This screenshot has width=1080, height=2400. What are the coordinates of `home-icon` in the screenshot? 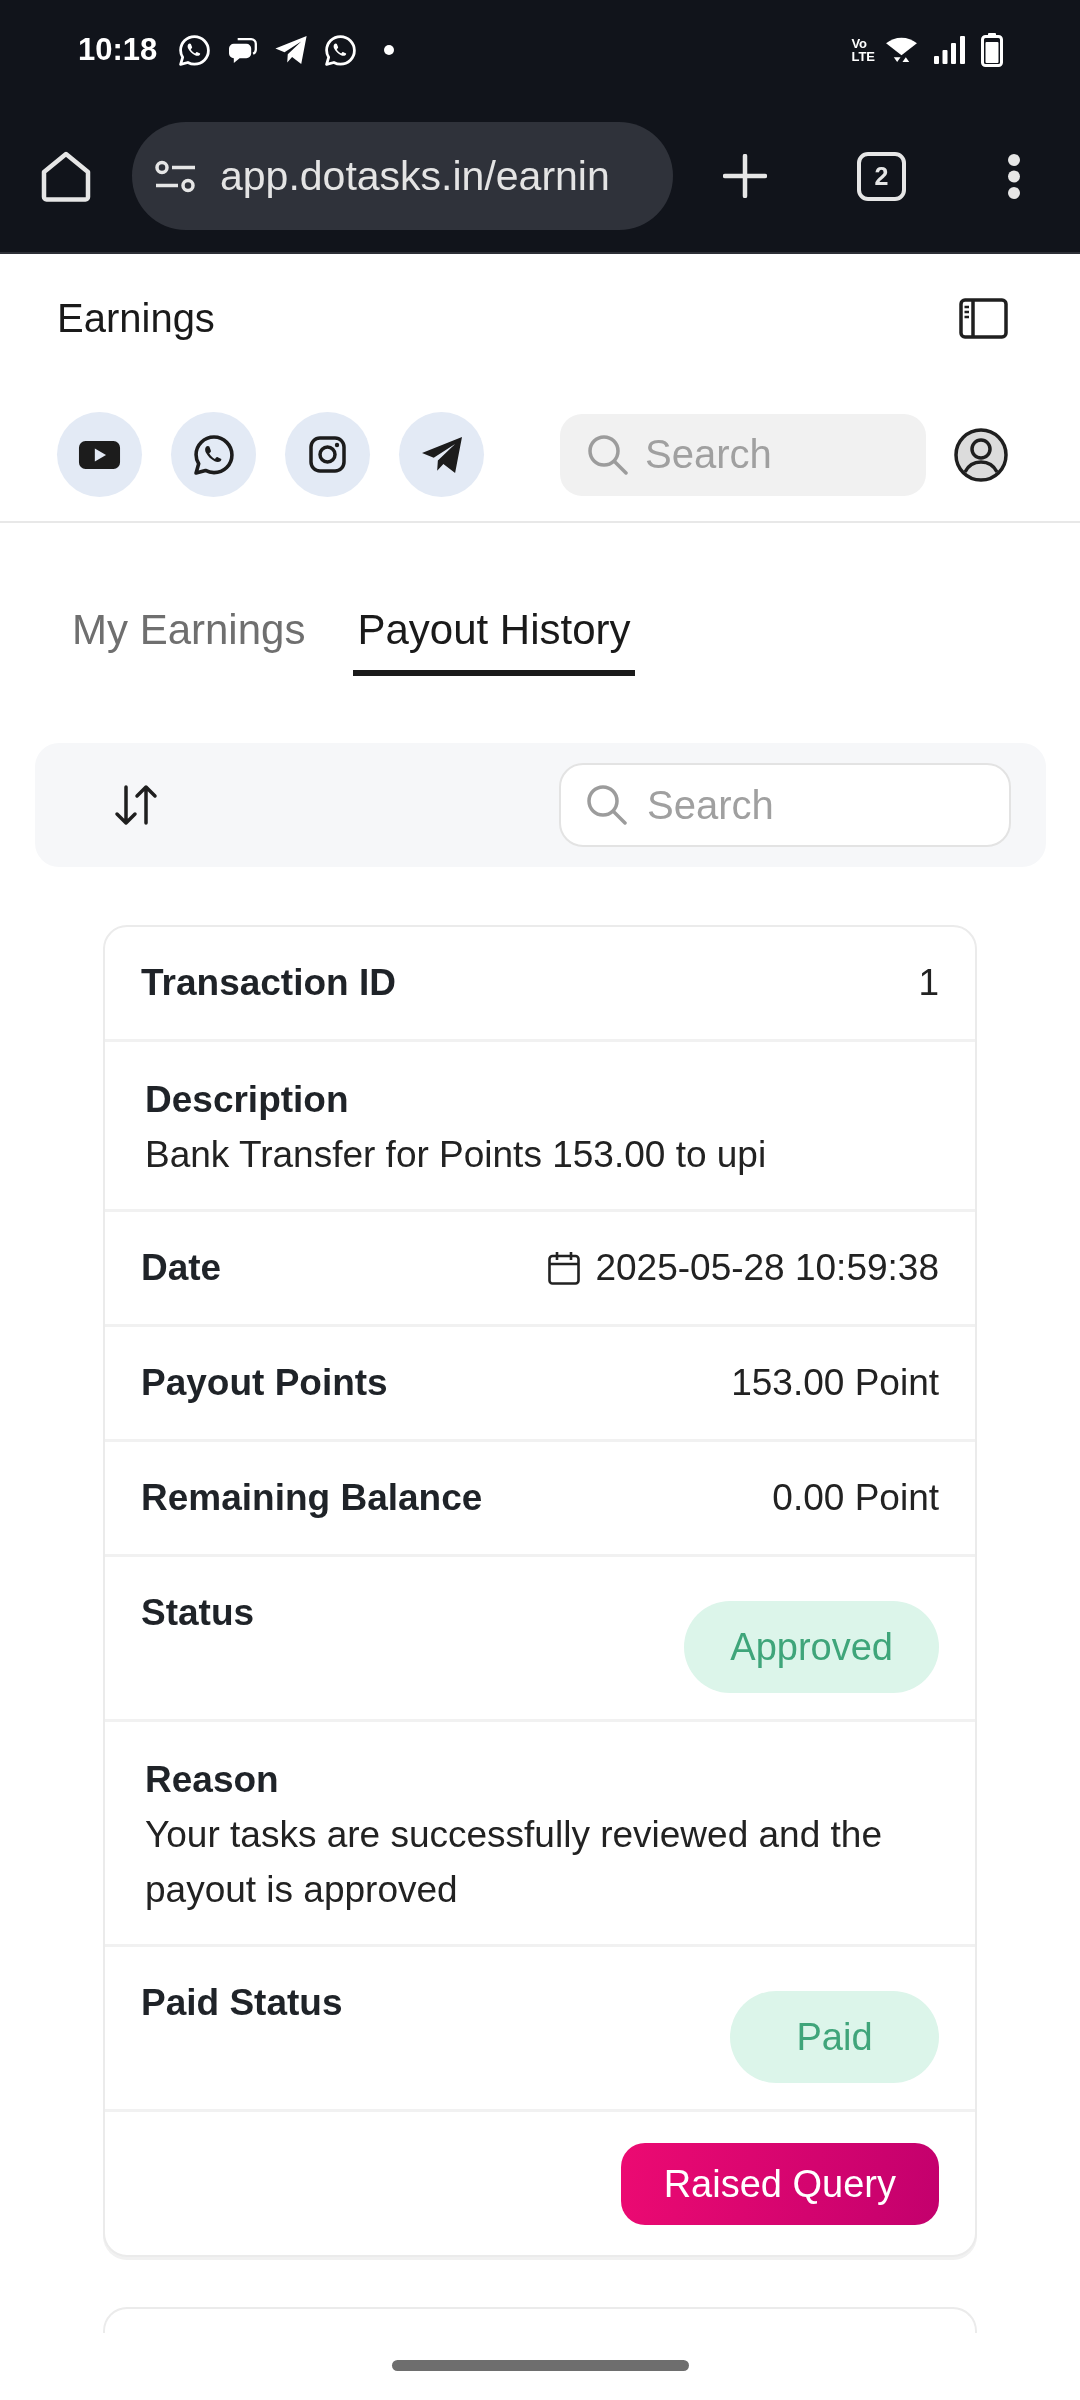 It's located at (66, 176).